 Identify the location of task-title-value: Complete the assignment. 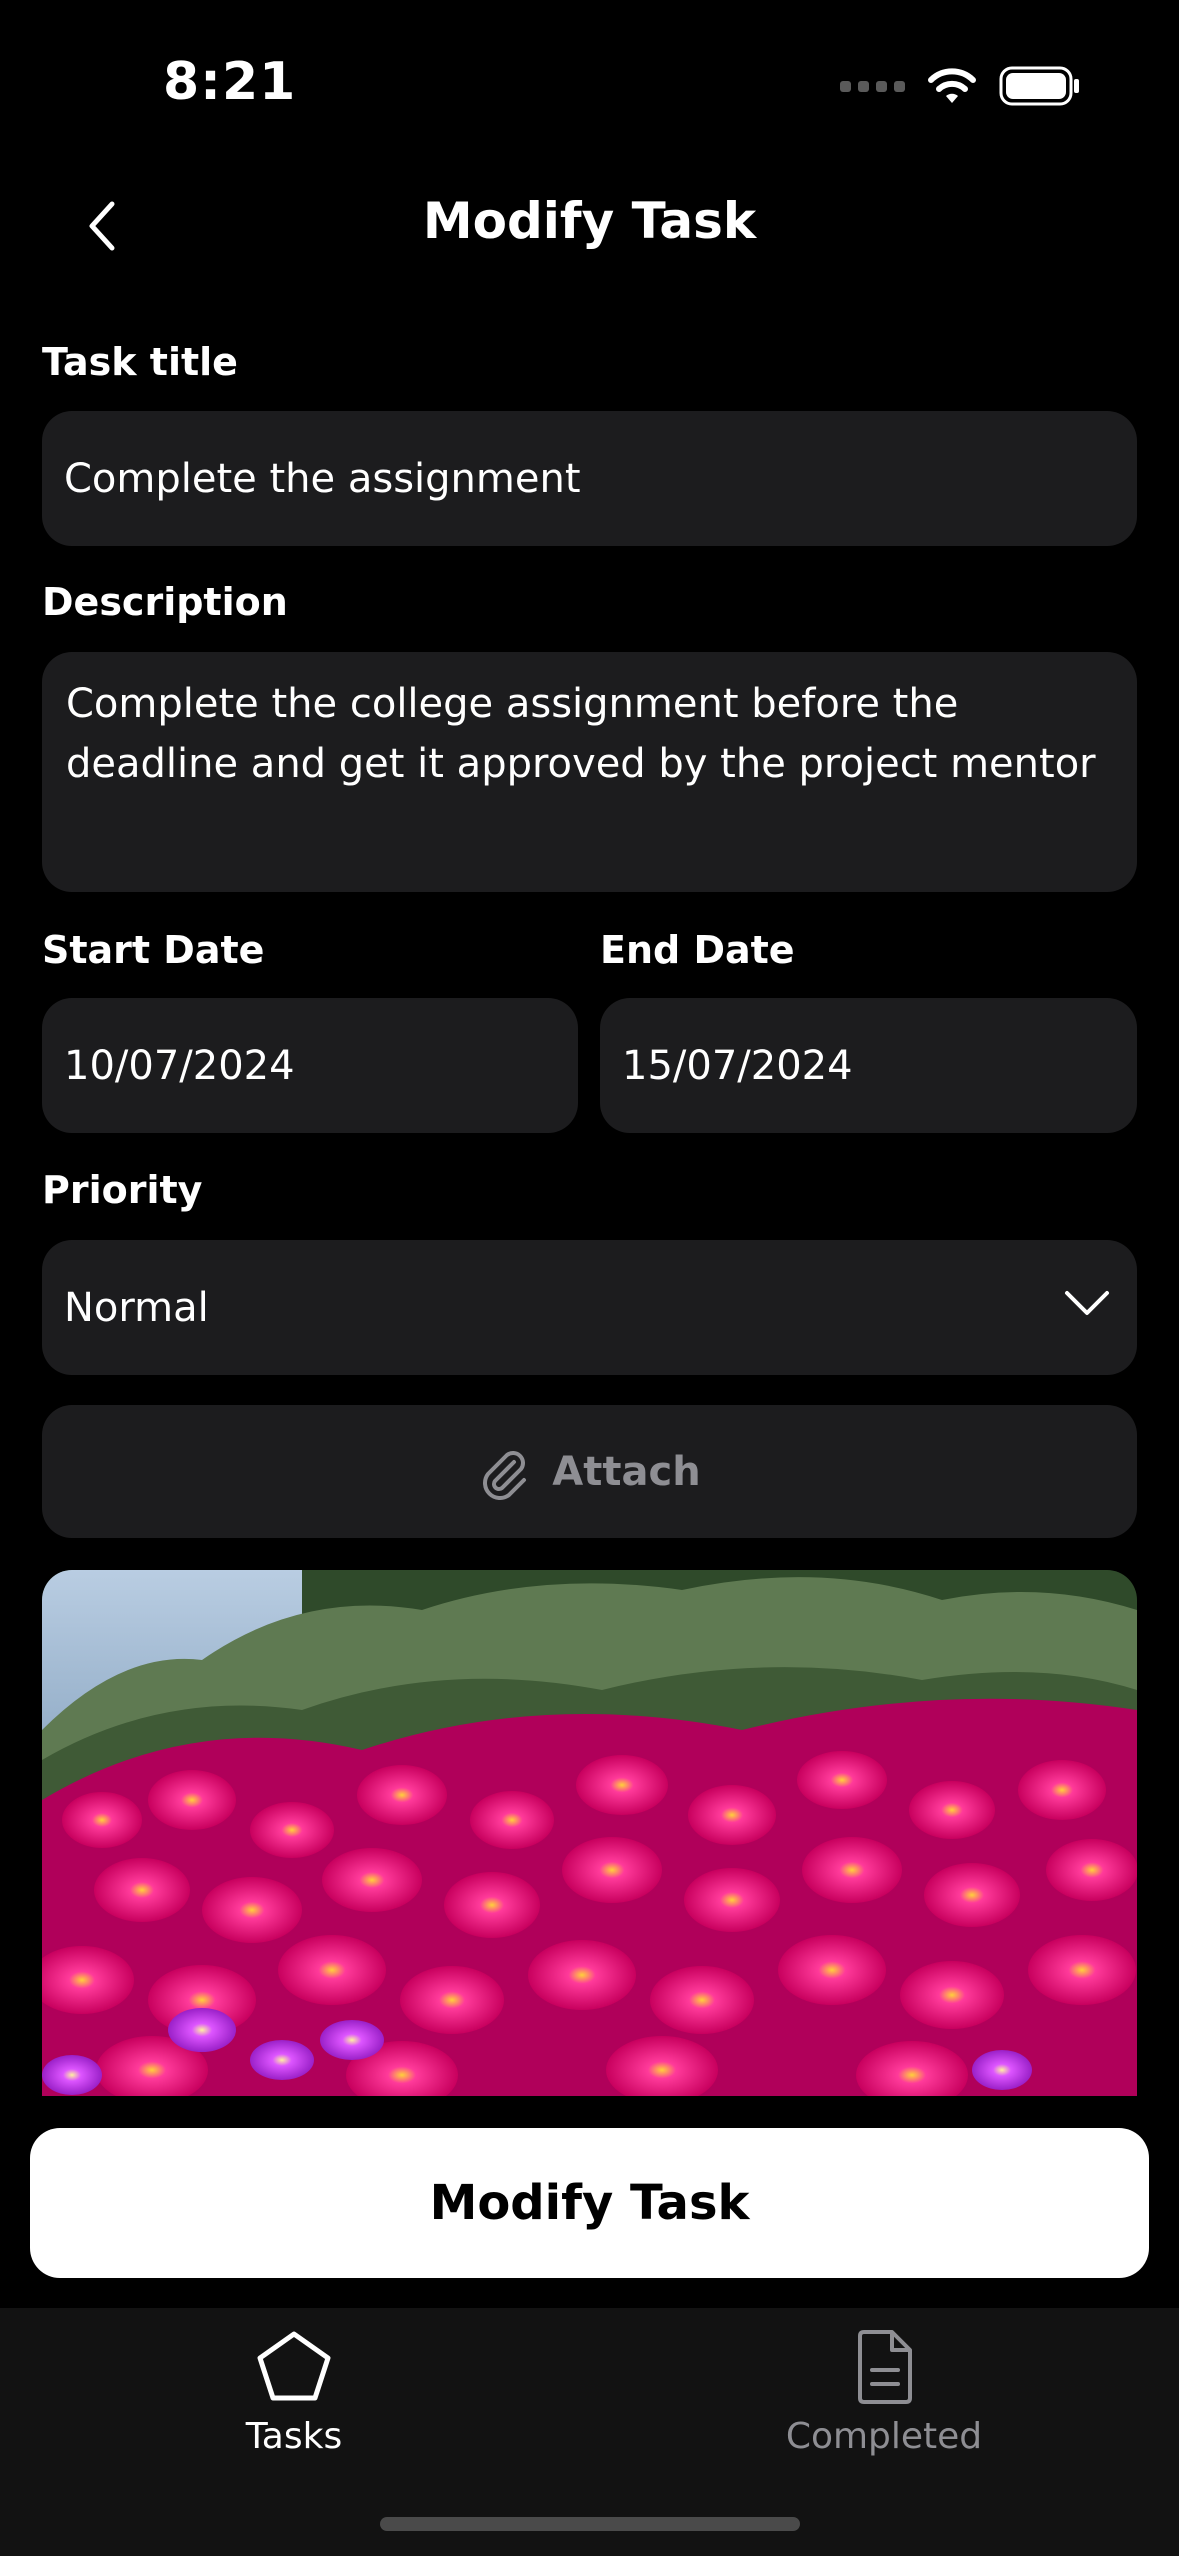
(322, 478).